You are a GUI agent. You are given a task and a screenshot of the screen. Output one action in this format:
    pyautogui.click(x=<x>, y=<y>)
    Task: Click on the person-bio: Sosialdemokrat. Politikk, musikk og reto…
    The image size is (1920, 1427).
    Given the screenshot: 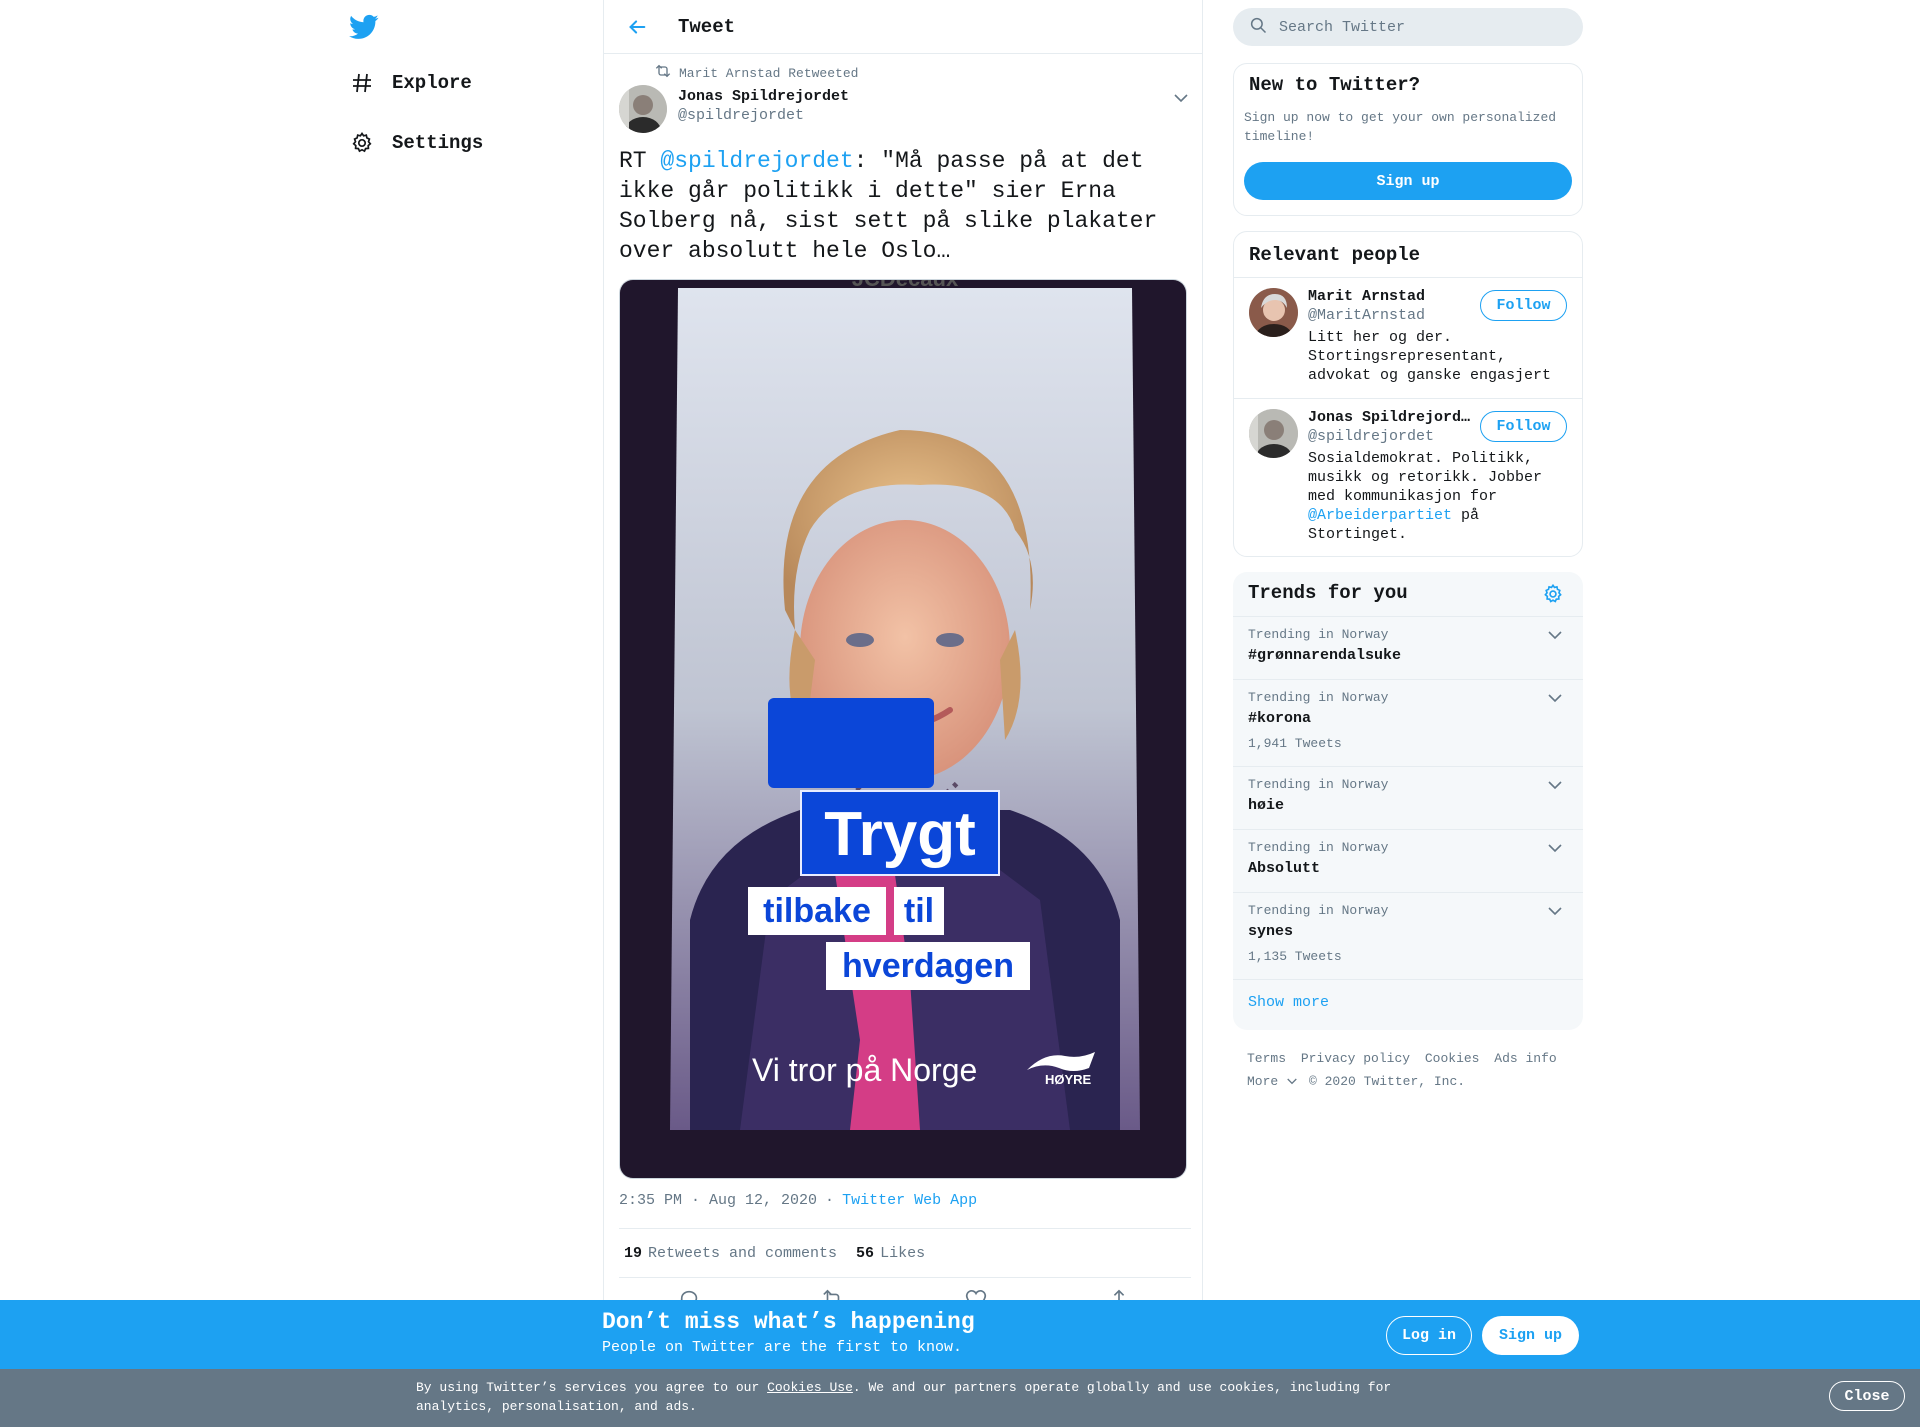 What is the action you would take?
    pyautogui.click(x=1440, y=496)
    